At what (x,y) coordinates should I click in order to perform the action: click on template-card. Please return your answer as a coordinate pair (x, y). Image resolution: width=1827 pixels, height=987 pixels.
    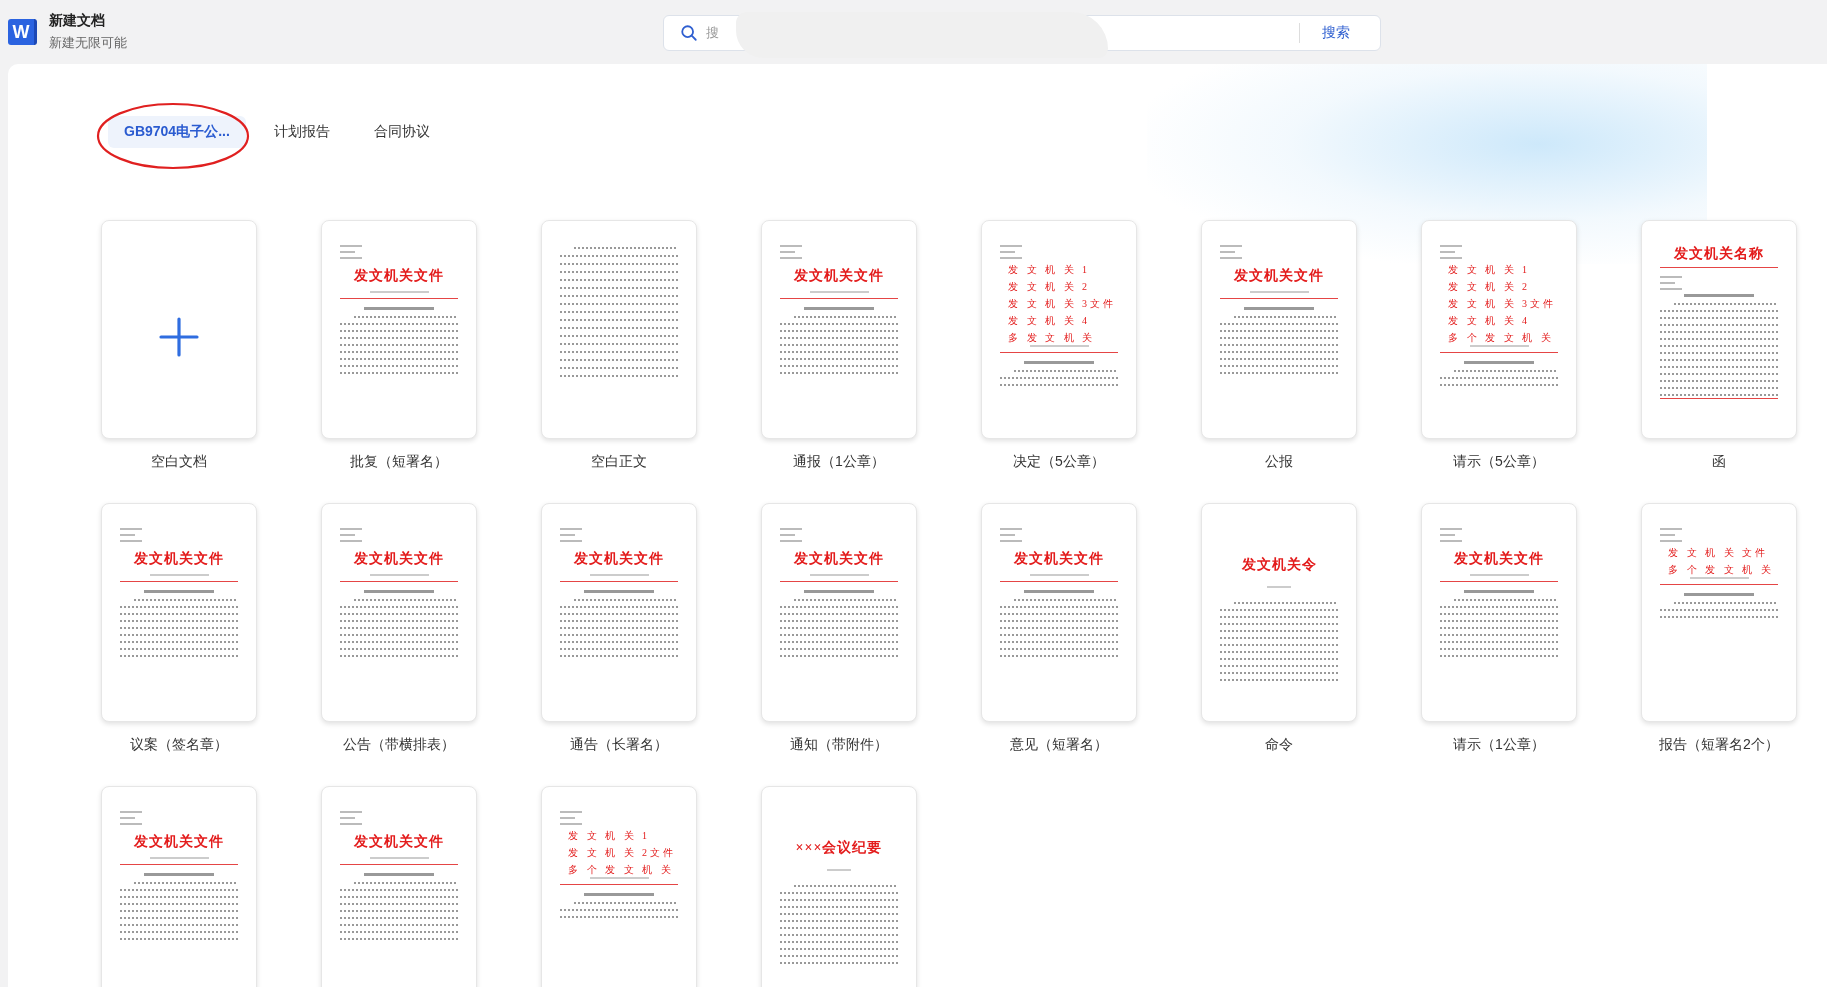
    Looking at the image, I should click on (619, 329).